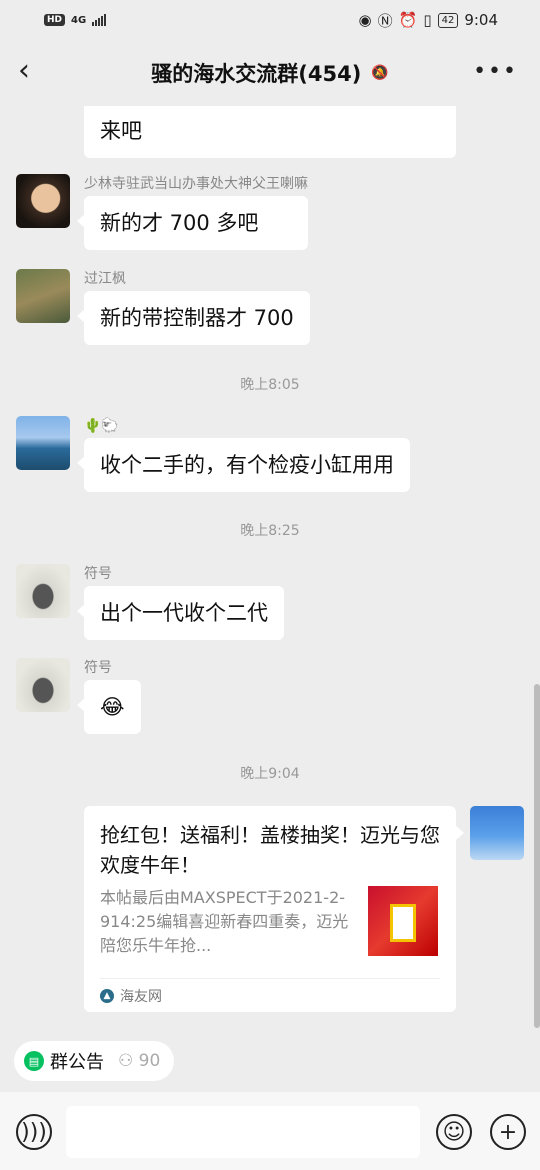 This screenshot has height=1170, width=540. I want to click on message-bubble: 新的才 700 多吧, so click(192, 223).